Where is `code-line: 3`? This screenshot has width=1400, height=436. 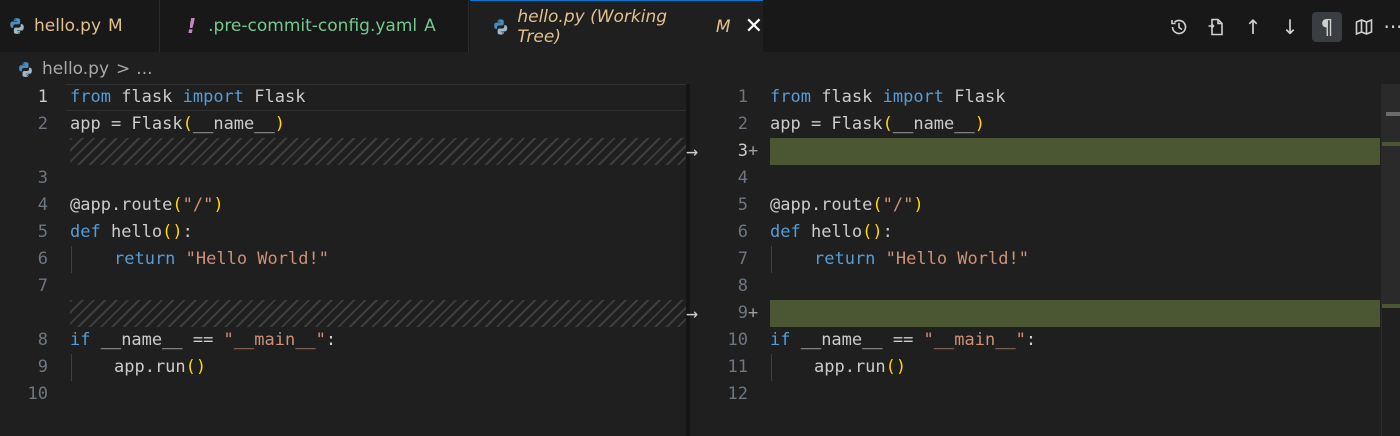 code-line: 3 is located at coordinates (344, 178).